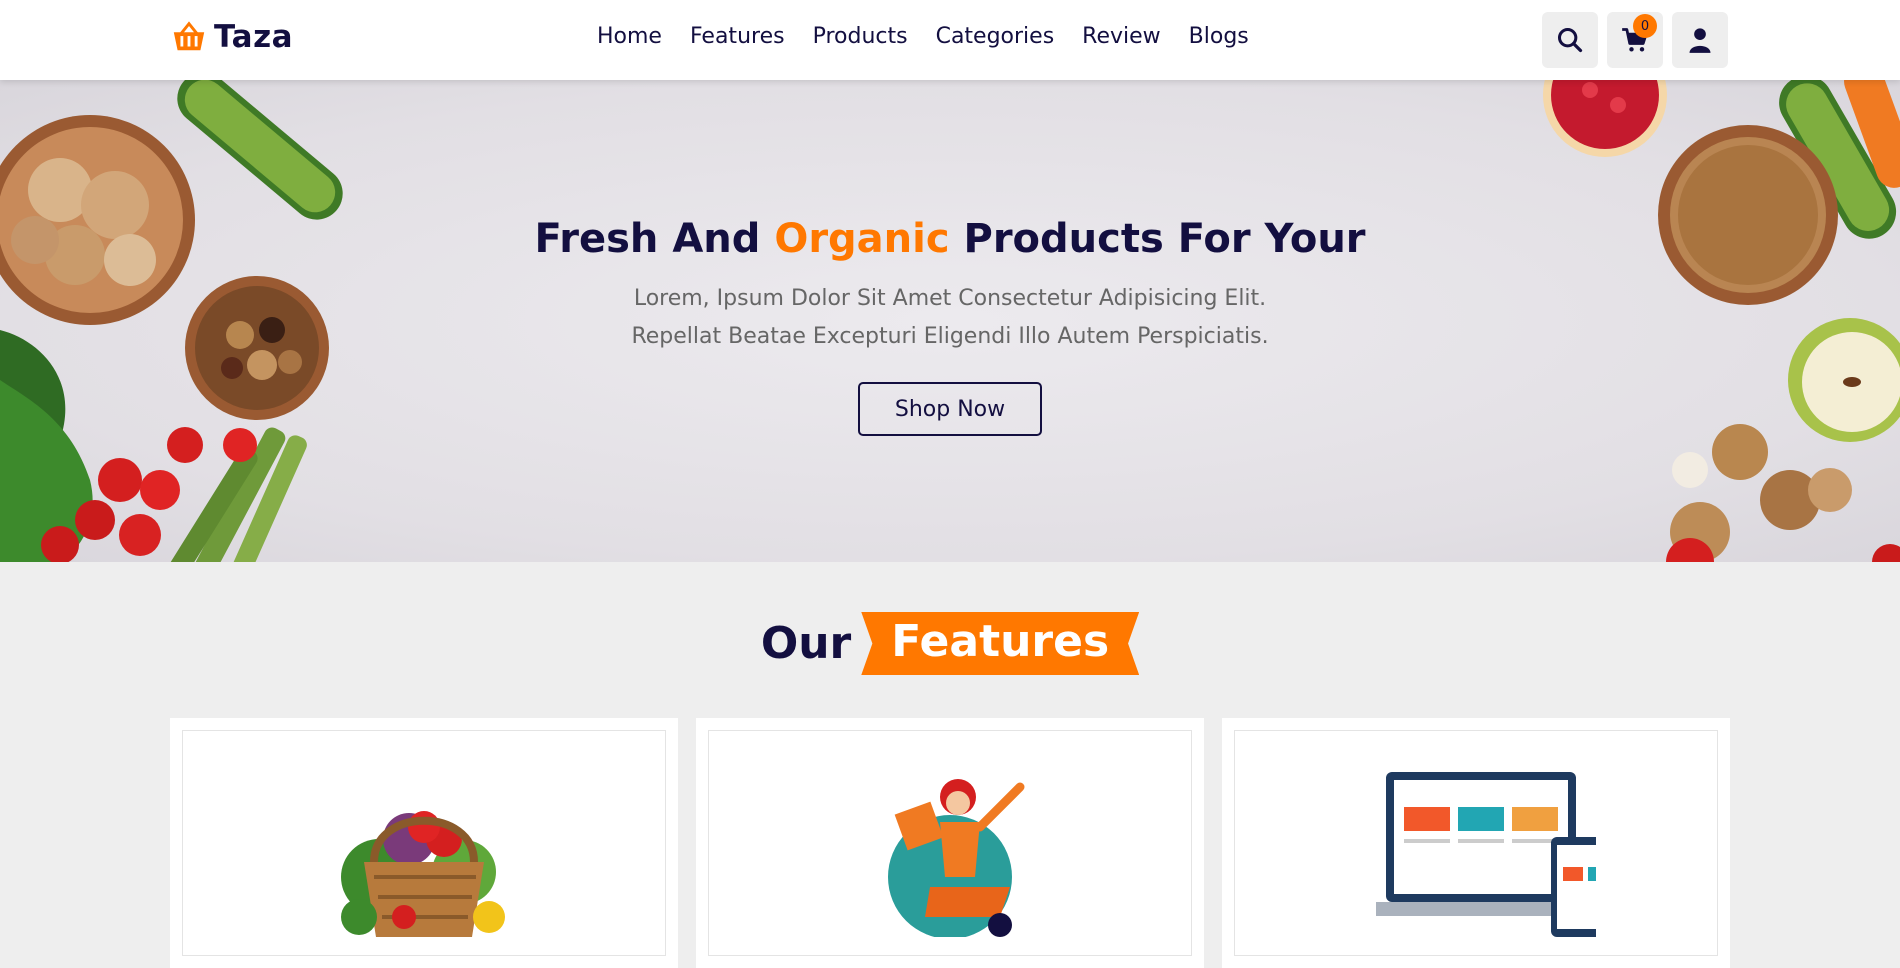  What do you see at coordinates (737, 36) in the screenshot?
I see `nav-features: Features` at bounding box center [737, 36].